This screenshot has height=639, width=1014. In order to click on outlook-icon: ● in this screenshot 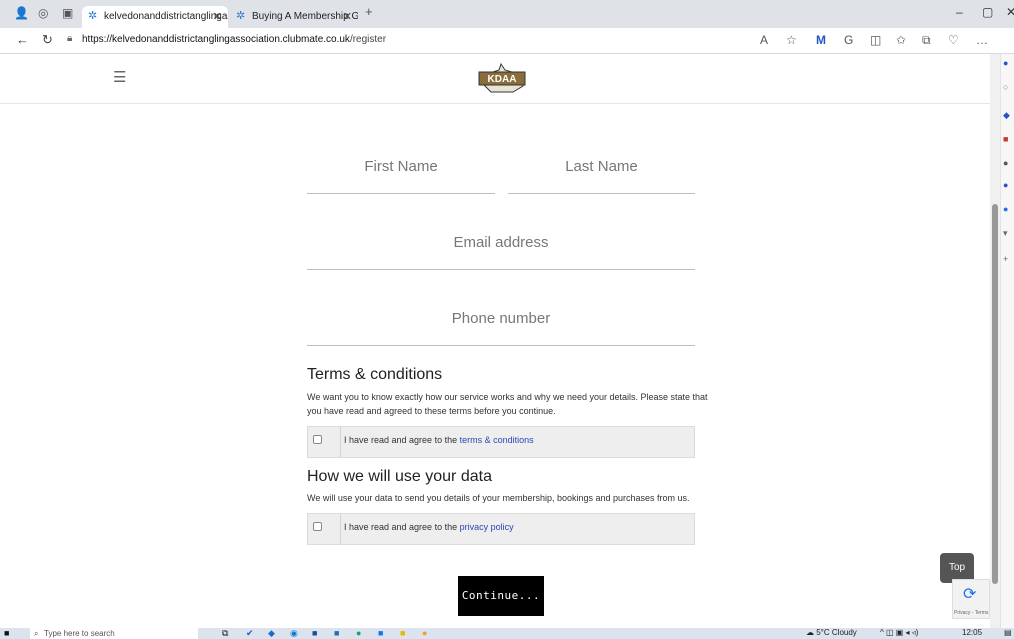, I will do `click(1005, 209)`.